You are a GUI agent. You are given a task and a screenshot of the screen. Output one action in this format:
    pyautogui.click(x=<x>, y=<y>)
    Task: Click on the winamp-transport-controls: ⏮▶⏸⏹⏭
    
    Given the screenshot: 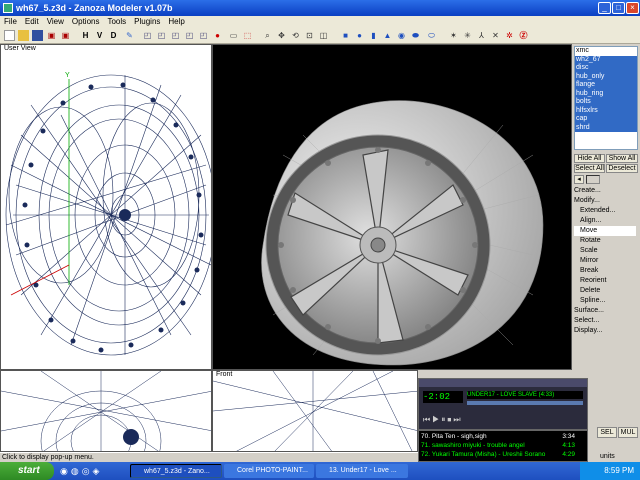 What is the action you would take?
    pyautogui.click(x=443, y=420)
    